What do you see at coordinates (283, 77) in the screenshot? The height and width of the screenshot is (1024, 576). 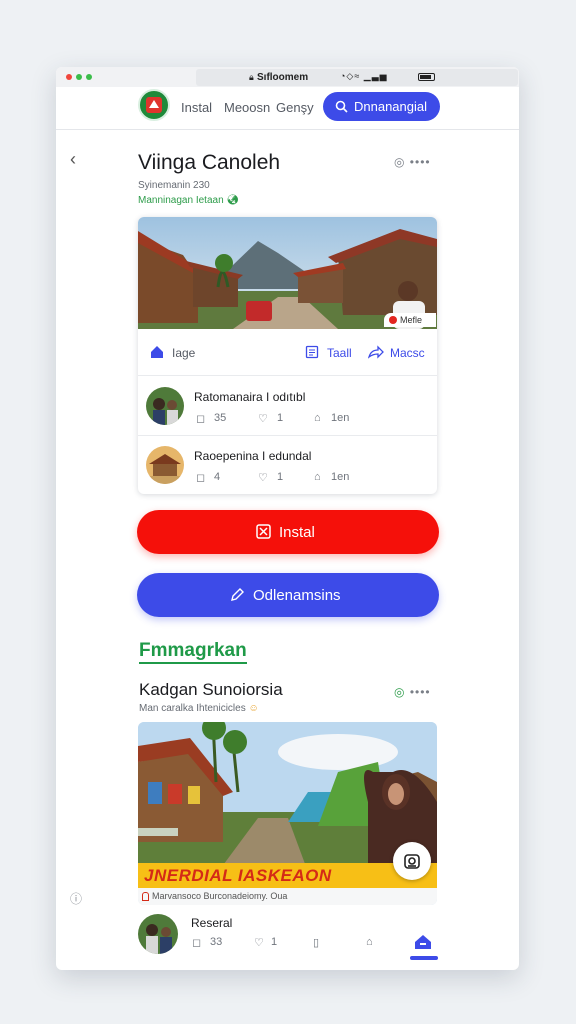 I see `url-text: Sıfloomem` at bounding box center [283, 77].